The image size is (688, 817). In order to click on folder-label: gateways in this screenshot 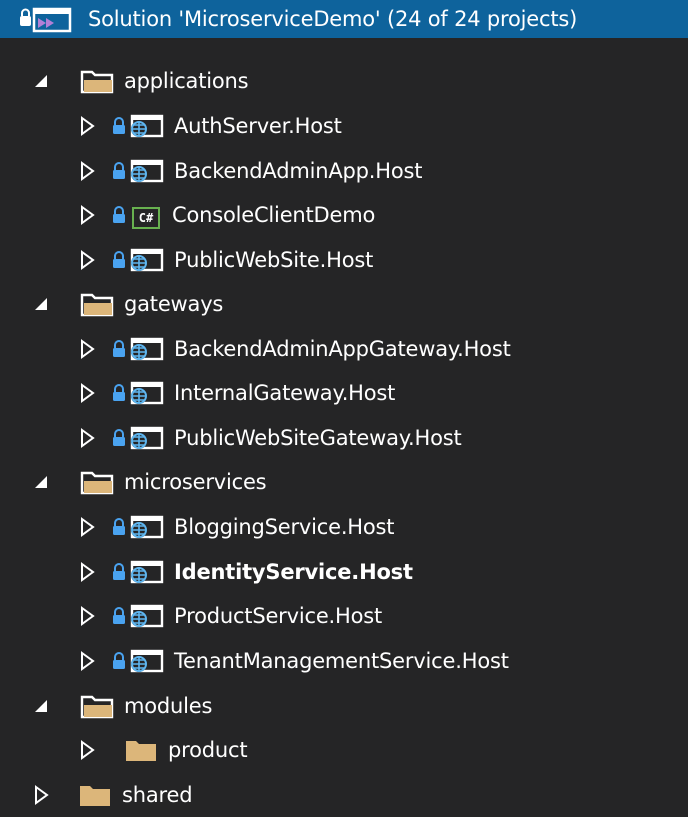, I will do `click(174, 304)`.